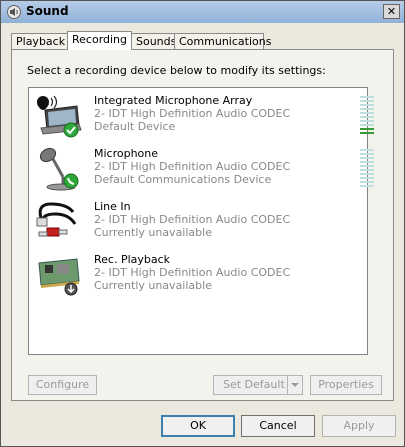 The height and width of the screenshot is (447, 405). I want to click on tab-communications: Communications, so click(222, 41).